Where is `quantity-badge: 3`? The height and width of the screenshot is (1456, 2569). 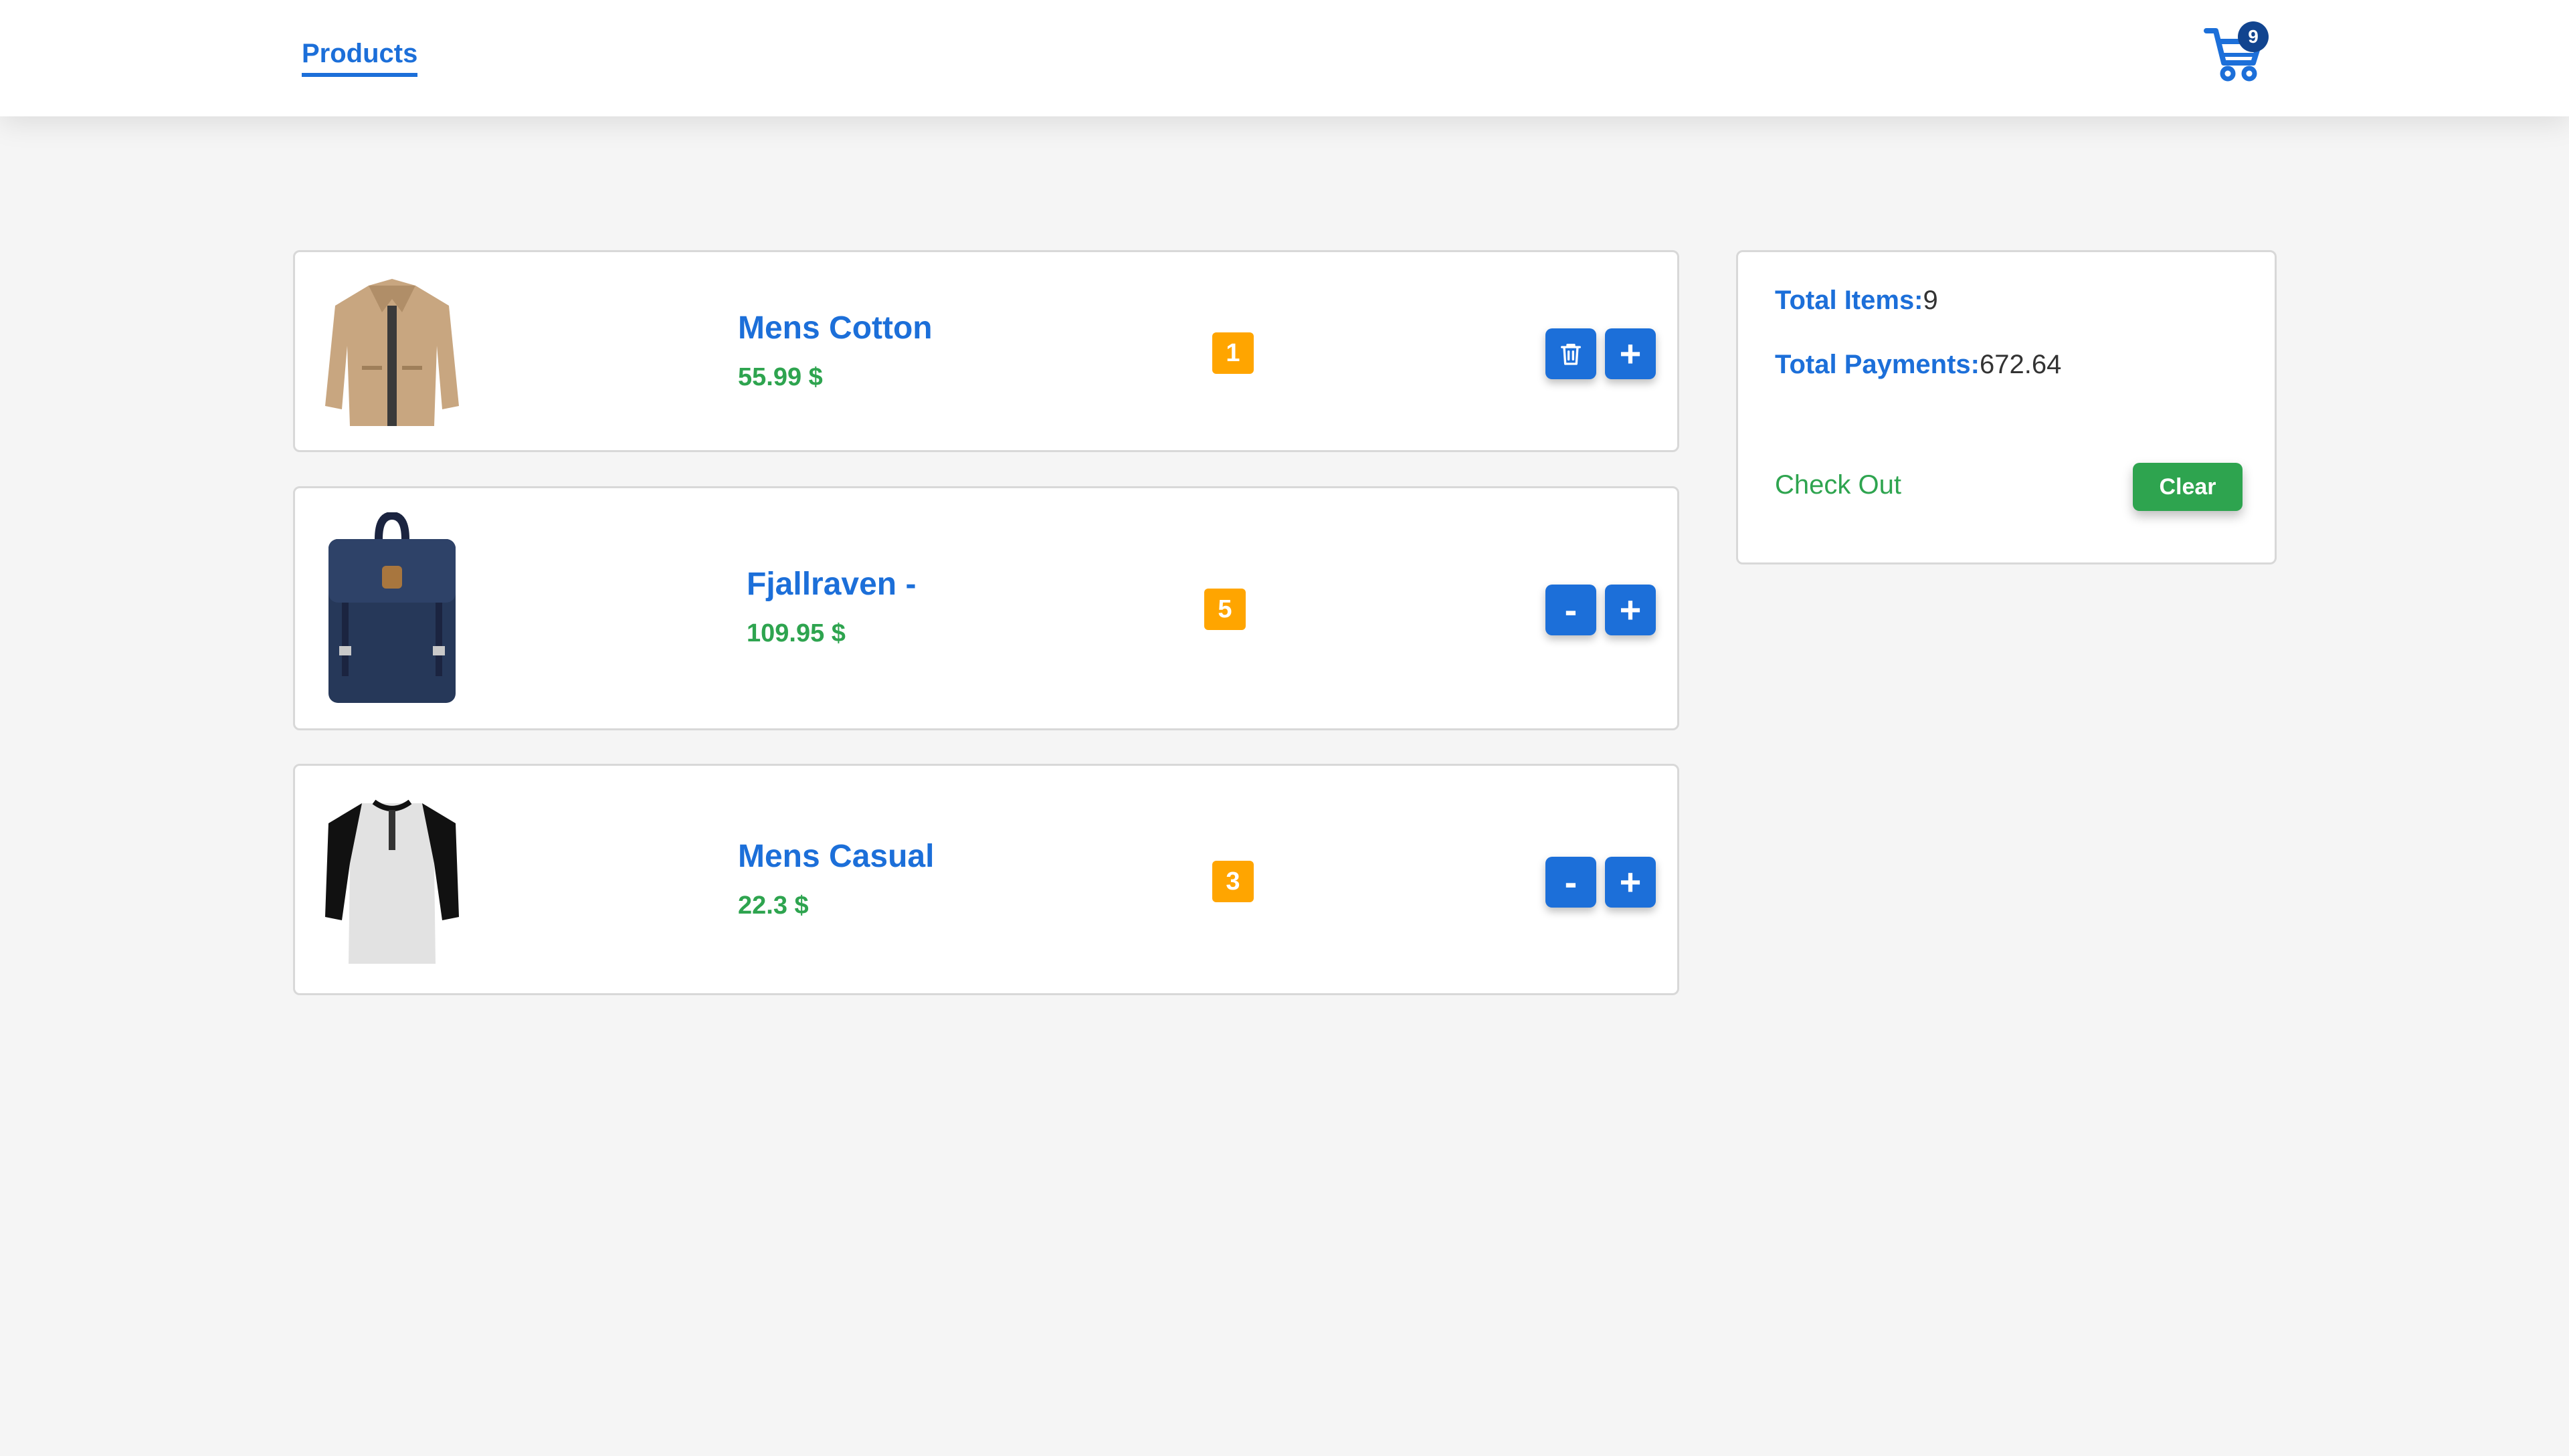
quantity-badge: 3 is located at coordinates (1233, 881).